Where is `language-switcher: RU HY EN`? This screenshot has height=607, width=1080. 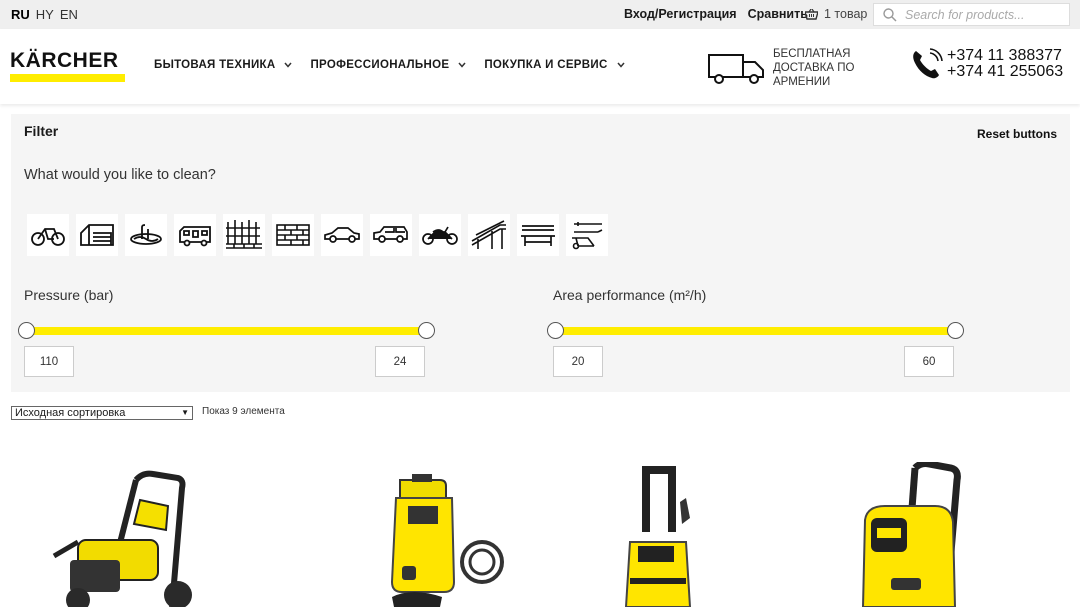 language-switcher: RU HY EN is located at coordinates (44, 14).